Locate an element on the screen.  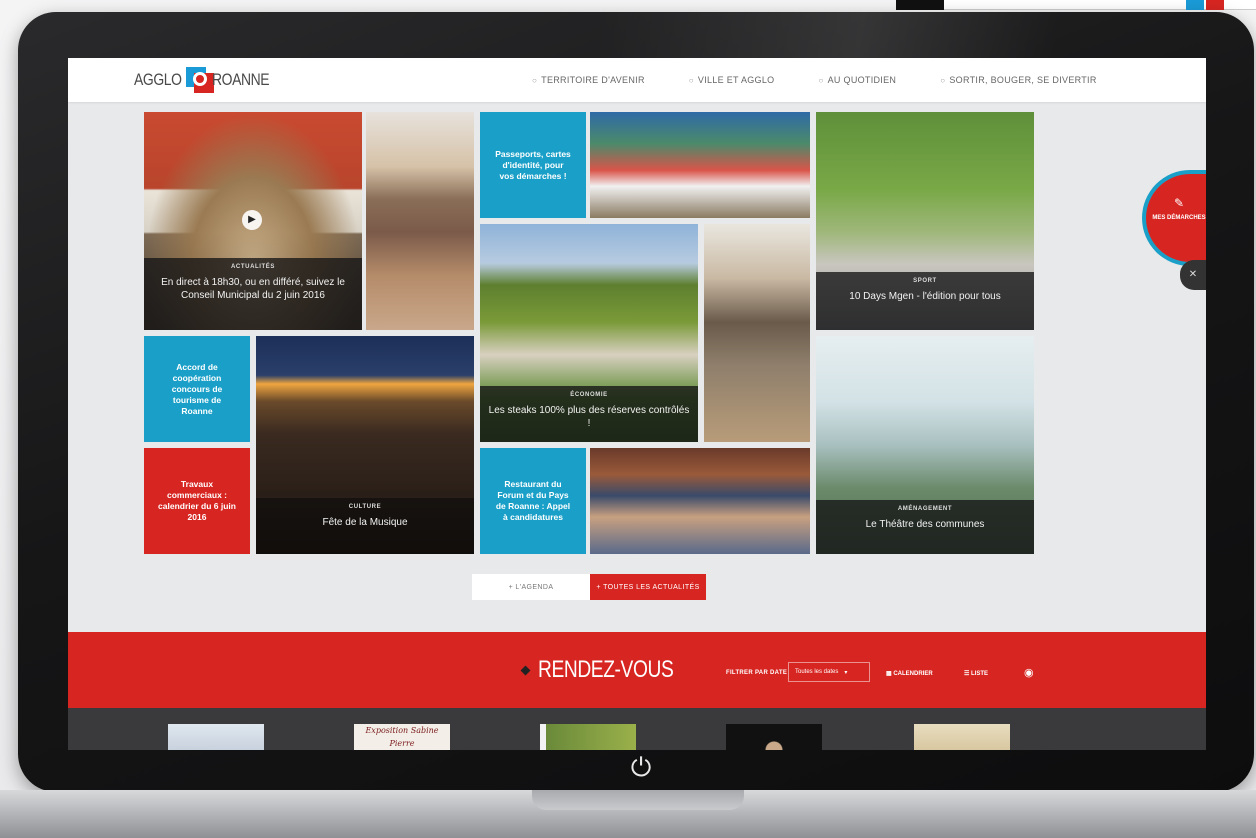
group-photo is located at coordinates (420, 221).